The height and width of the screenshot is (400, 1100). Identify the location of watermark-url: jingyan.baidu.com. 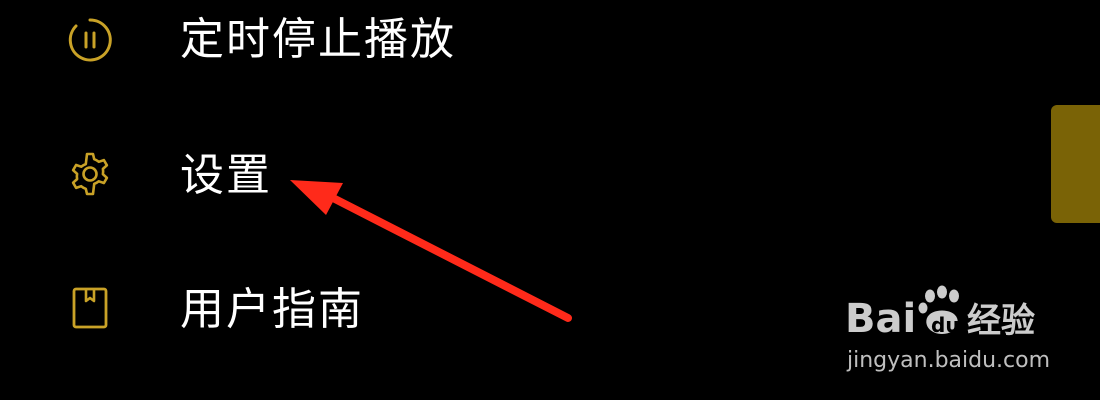
(949, 360).